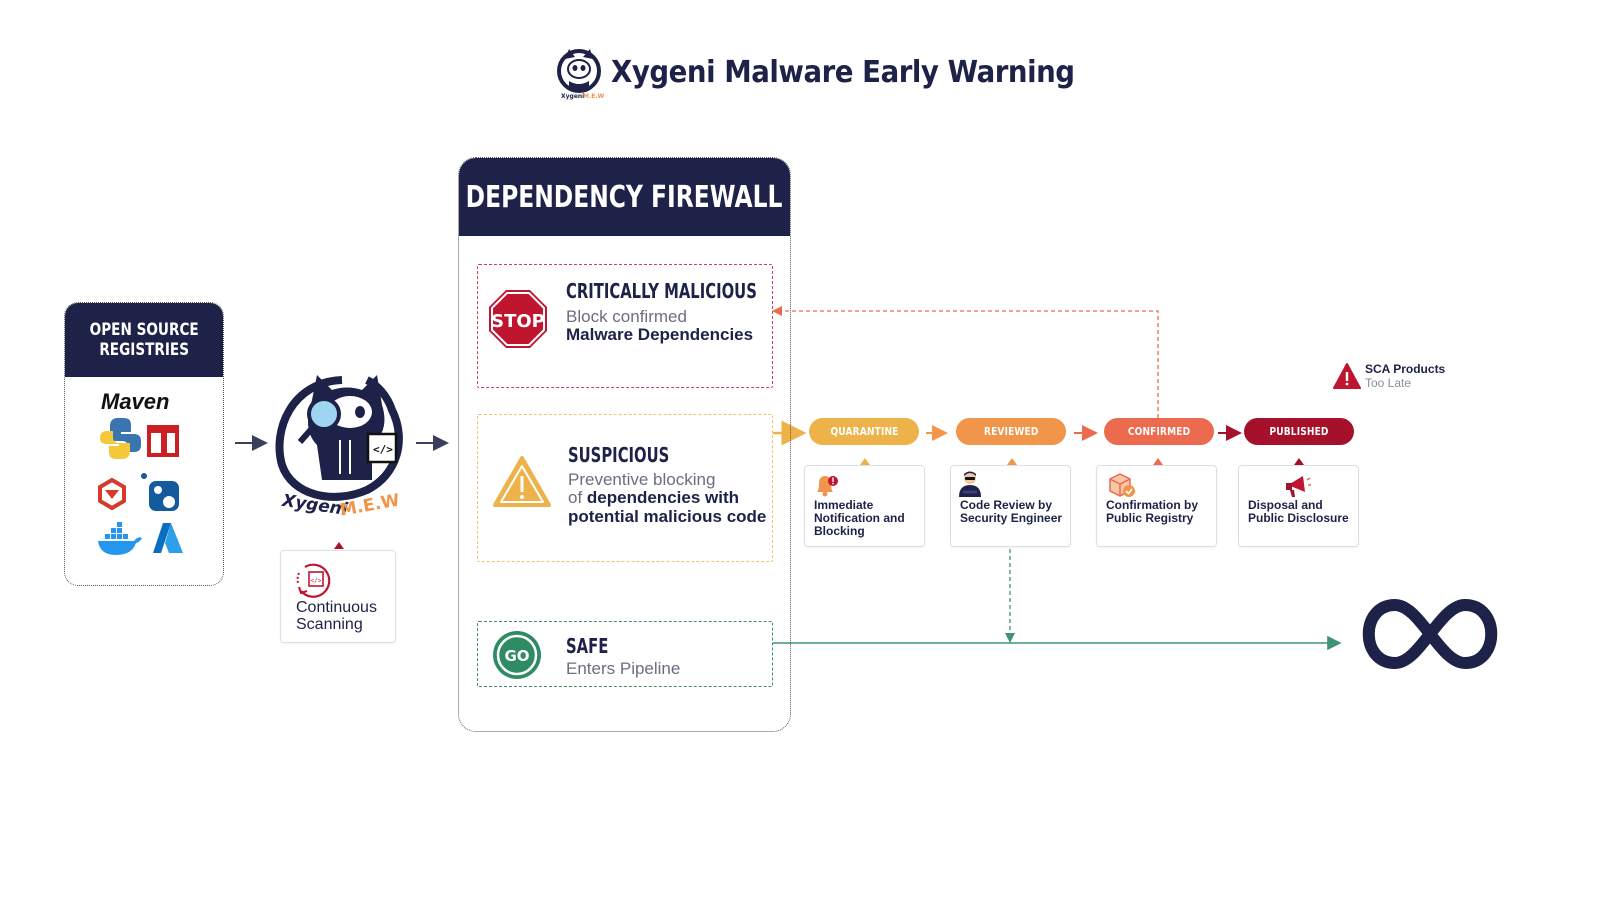  I want to click on reviewed-pointer, so click(1012, 461).